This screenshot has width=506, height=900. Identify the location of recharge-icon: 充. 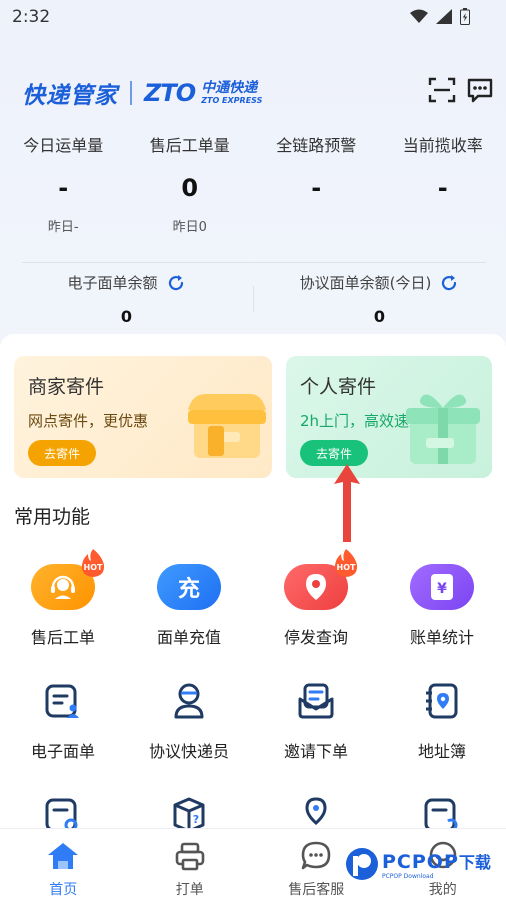
(189, 587).